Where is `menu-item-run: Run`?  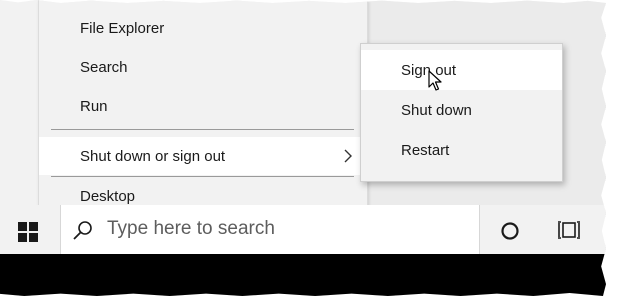
menu-item-run: Run is located at coordinates (203, 106).